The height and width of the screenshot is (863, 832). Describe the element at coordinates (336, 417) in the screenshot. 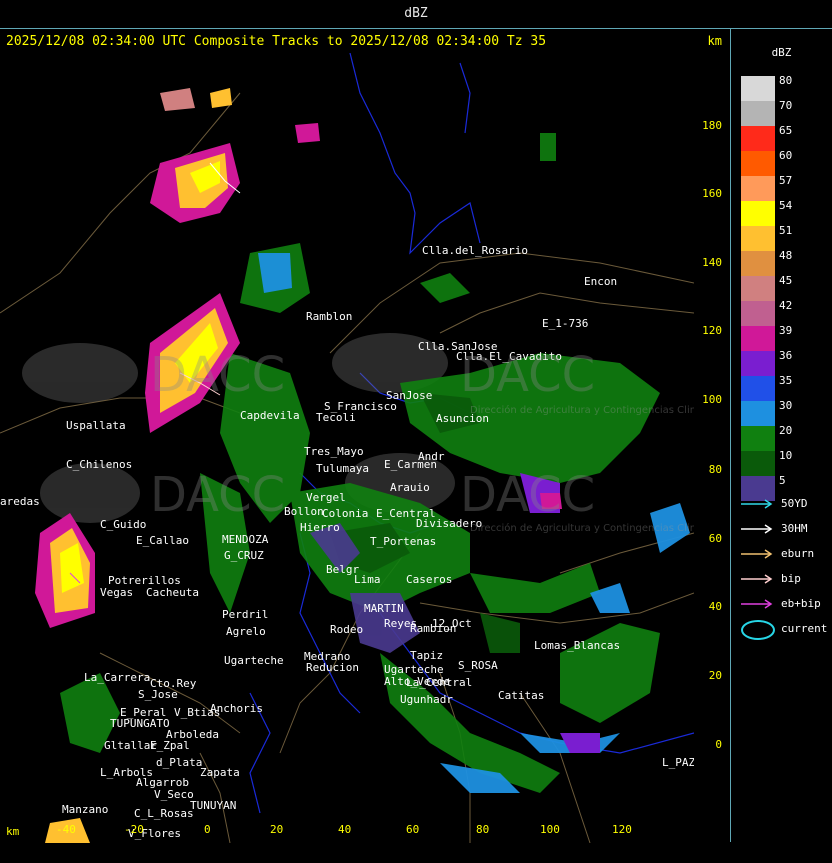

I see `place-label: Tecoli` at that location.